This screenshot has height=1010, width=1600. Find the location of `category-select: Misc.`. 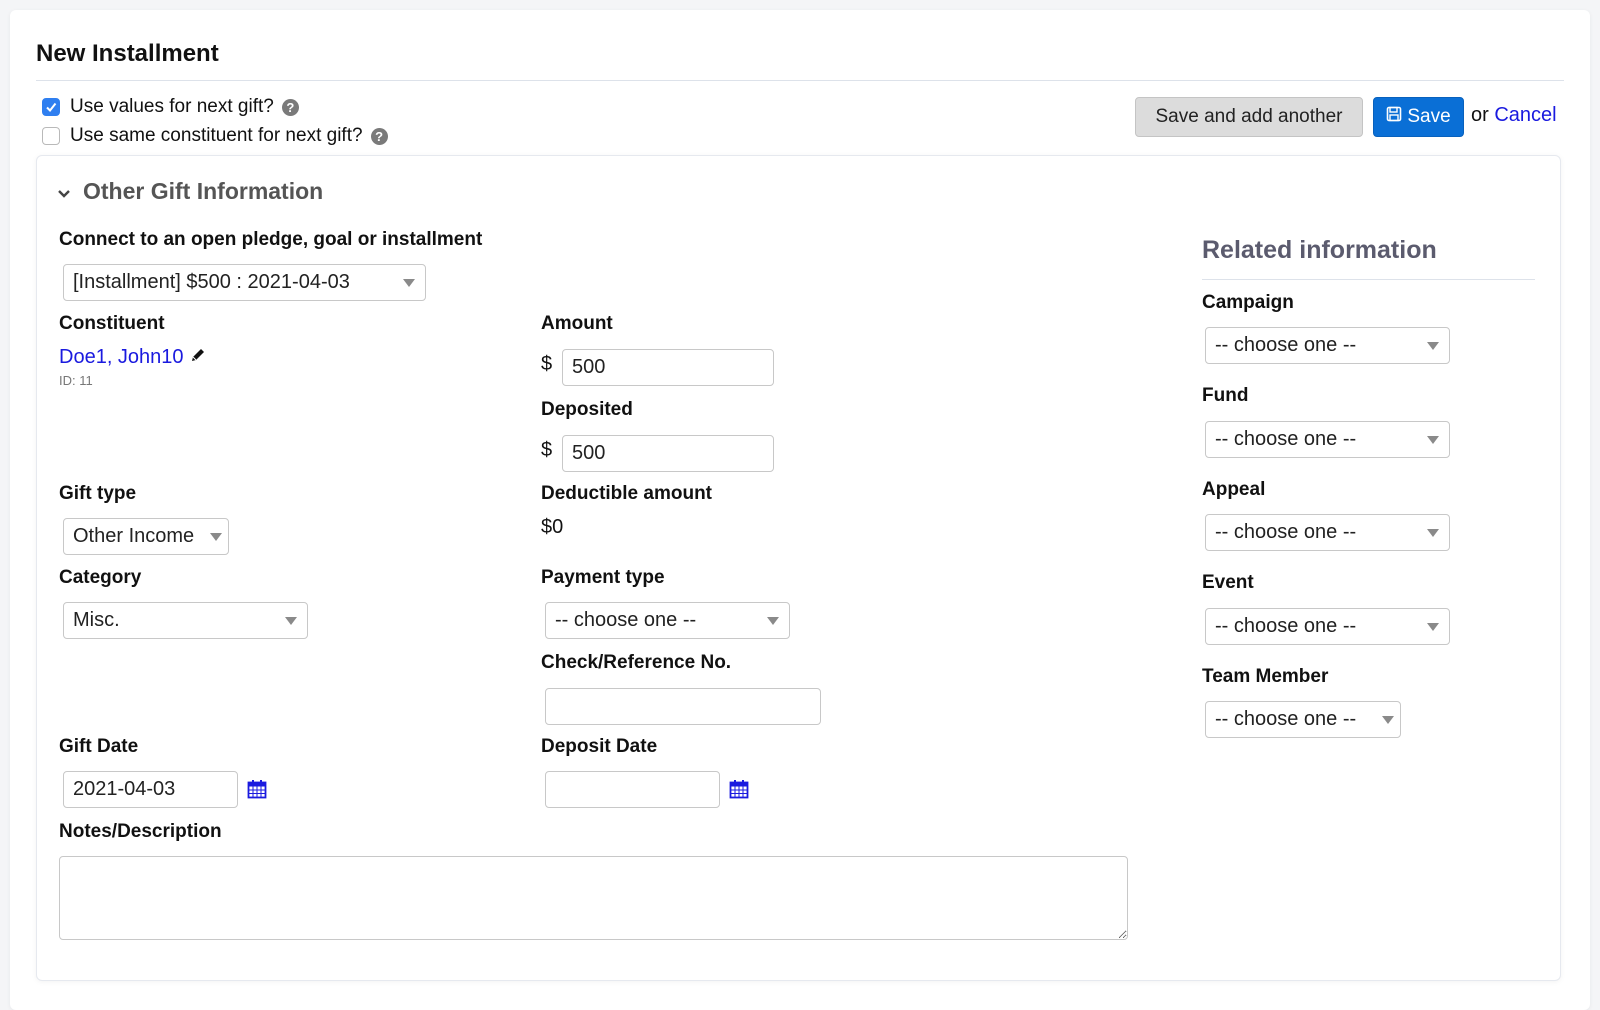

category-select: Misc. is located at coordinates (185, 620).